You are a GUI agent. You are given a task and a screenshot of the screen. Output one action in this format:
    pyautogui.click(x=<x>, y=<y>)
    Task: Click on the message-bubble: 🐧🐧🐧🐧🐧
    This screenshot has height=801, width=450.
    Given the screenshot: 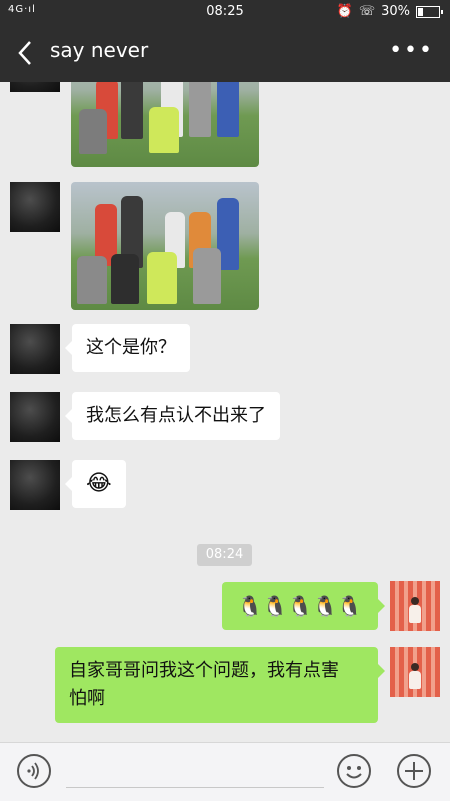 What is the action you would take?
    pyautogui.click(x=303, y=606)
    